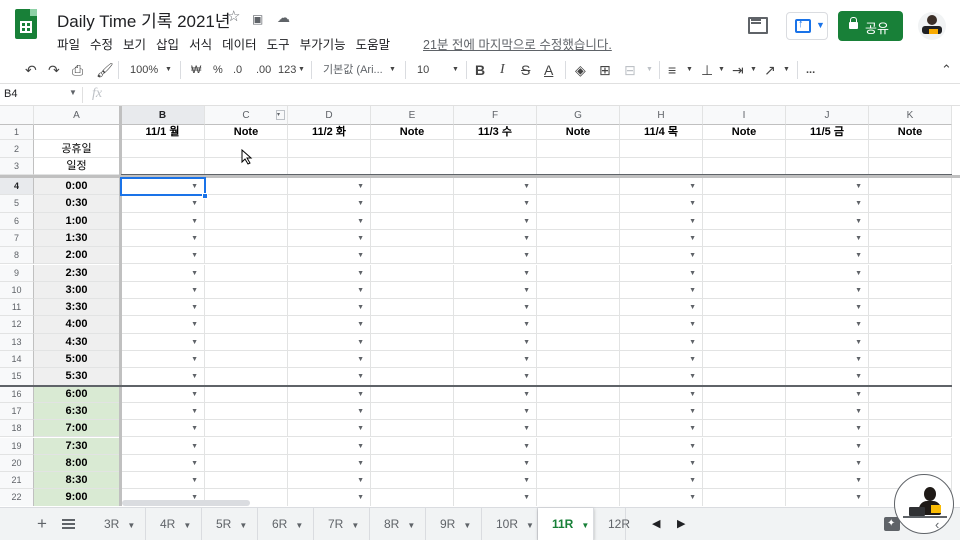  I want to click on column-header-b: B, so click(163, 115).